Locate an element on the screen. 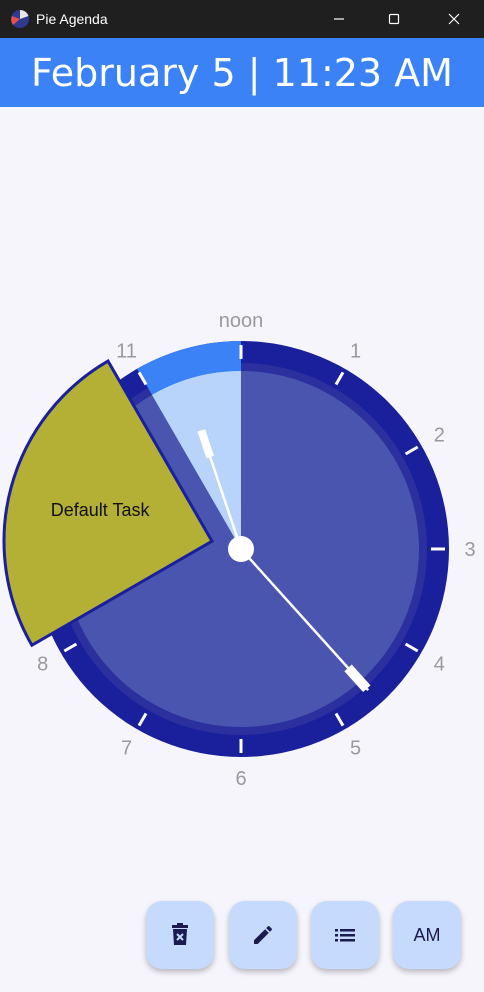 Image resolution: width=484 pixels, height=992 pixels. maximize-button is located at coordinates (394, 19).